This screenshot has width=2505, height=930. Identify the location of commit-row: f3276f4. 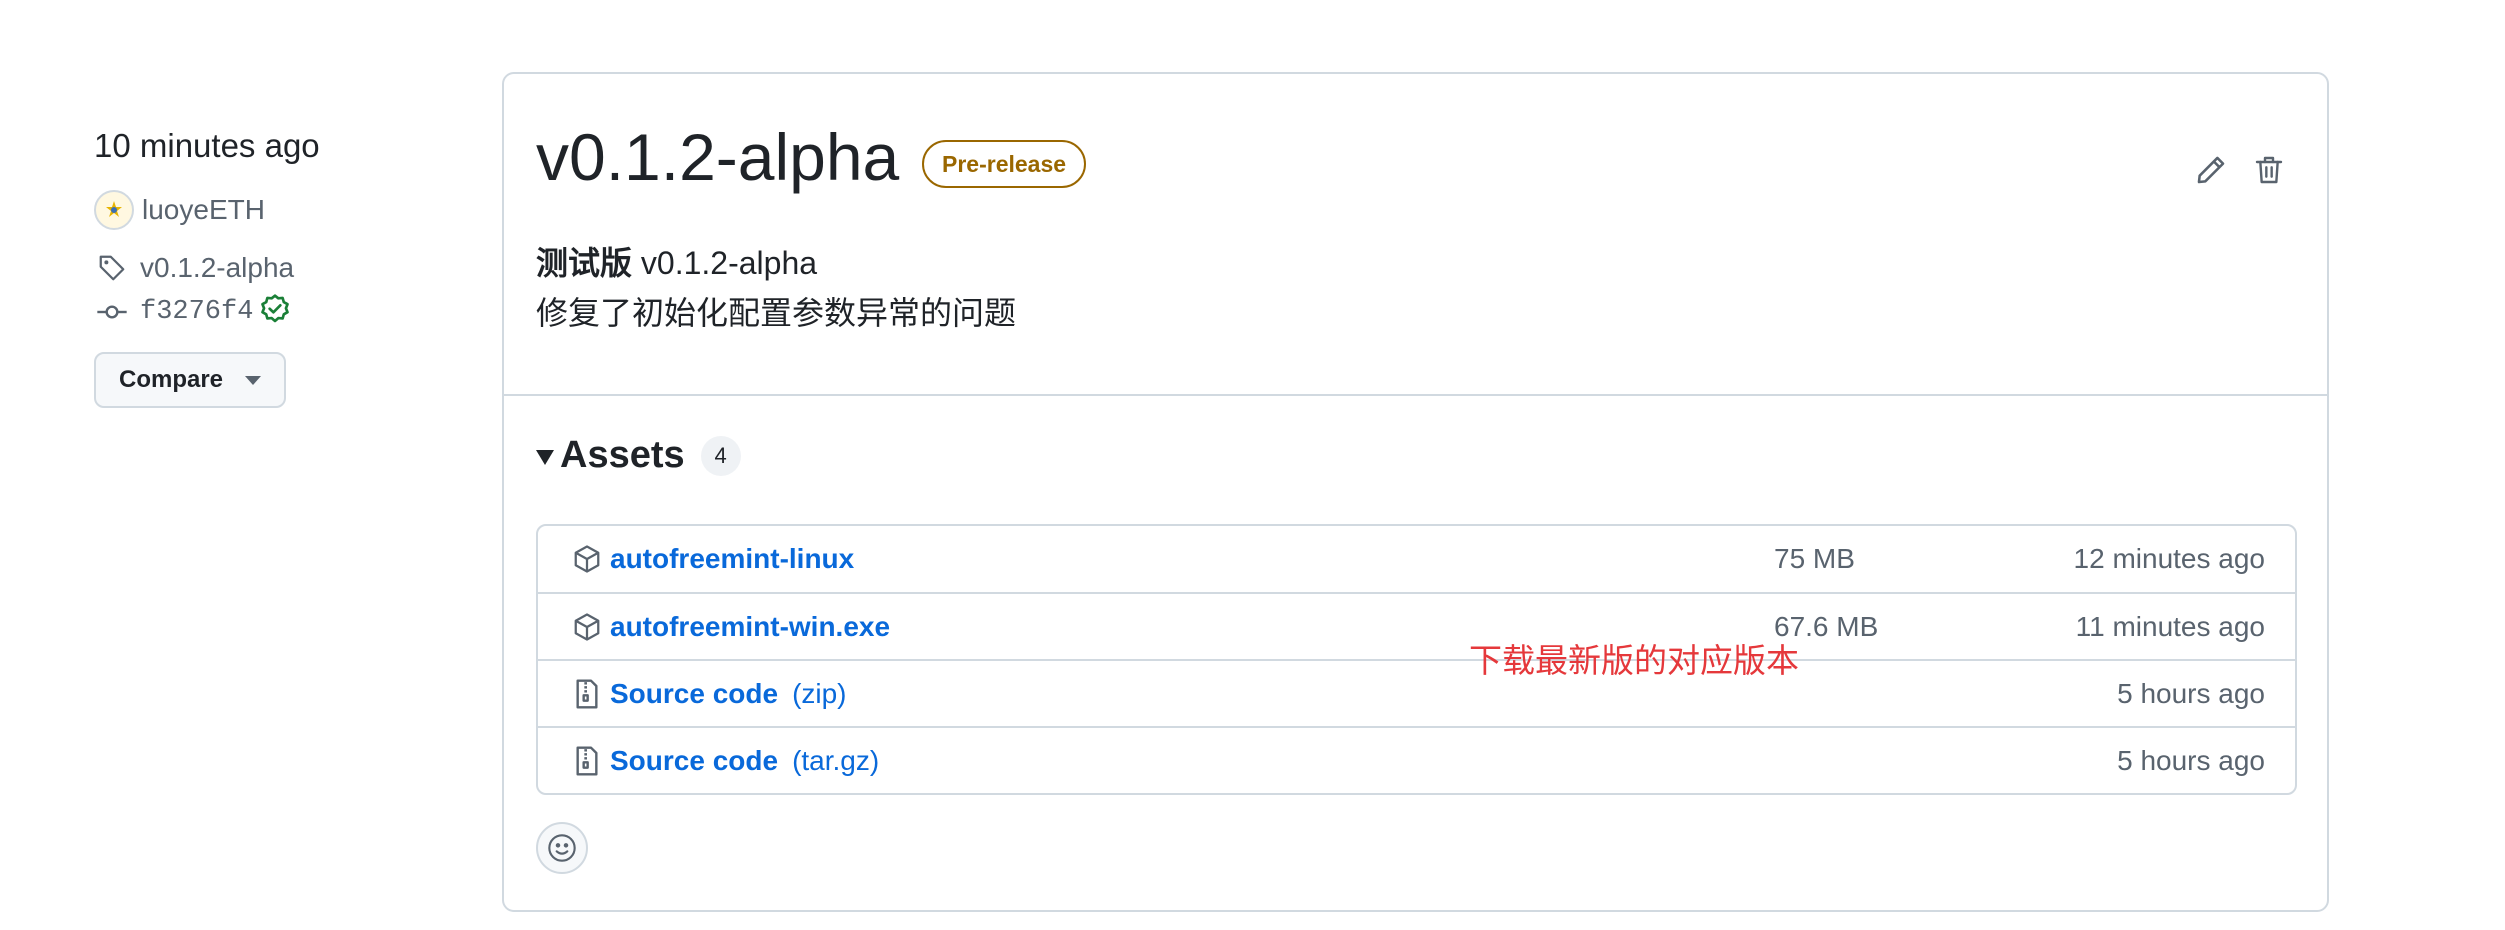
(274, 312).